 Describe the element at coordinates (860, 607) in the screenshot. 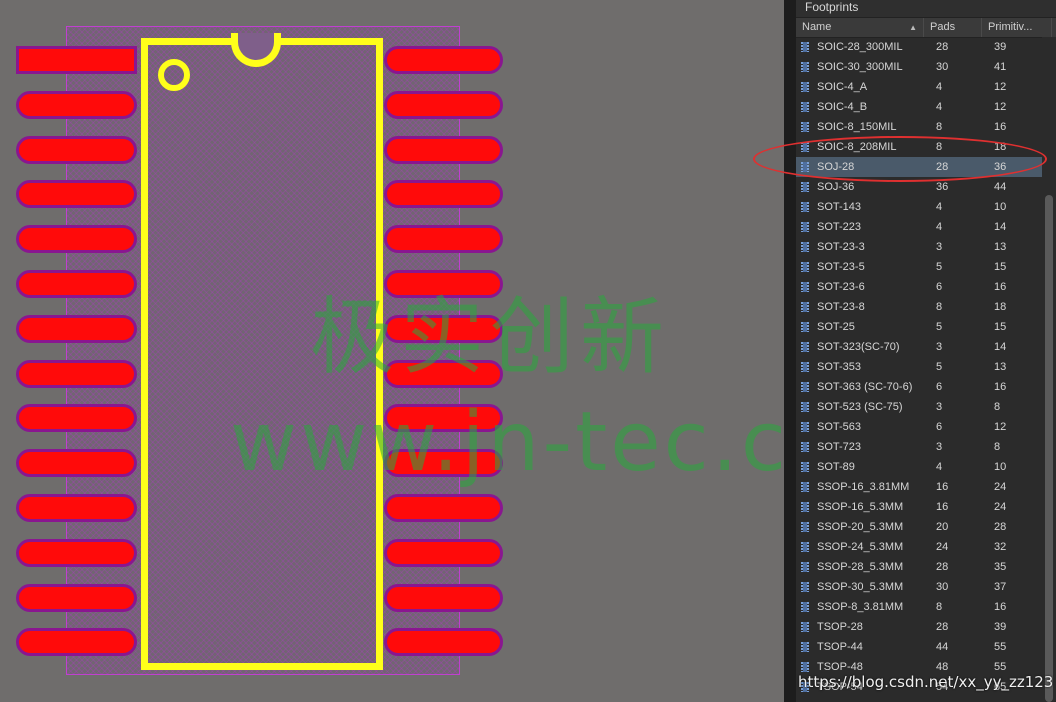

I see `row-name: SSOP-8_3.81MM` at that location.